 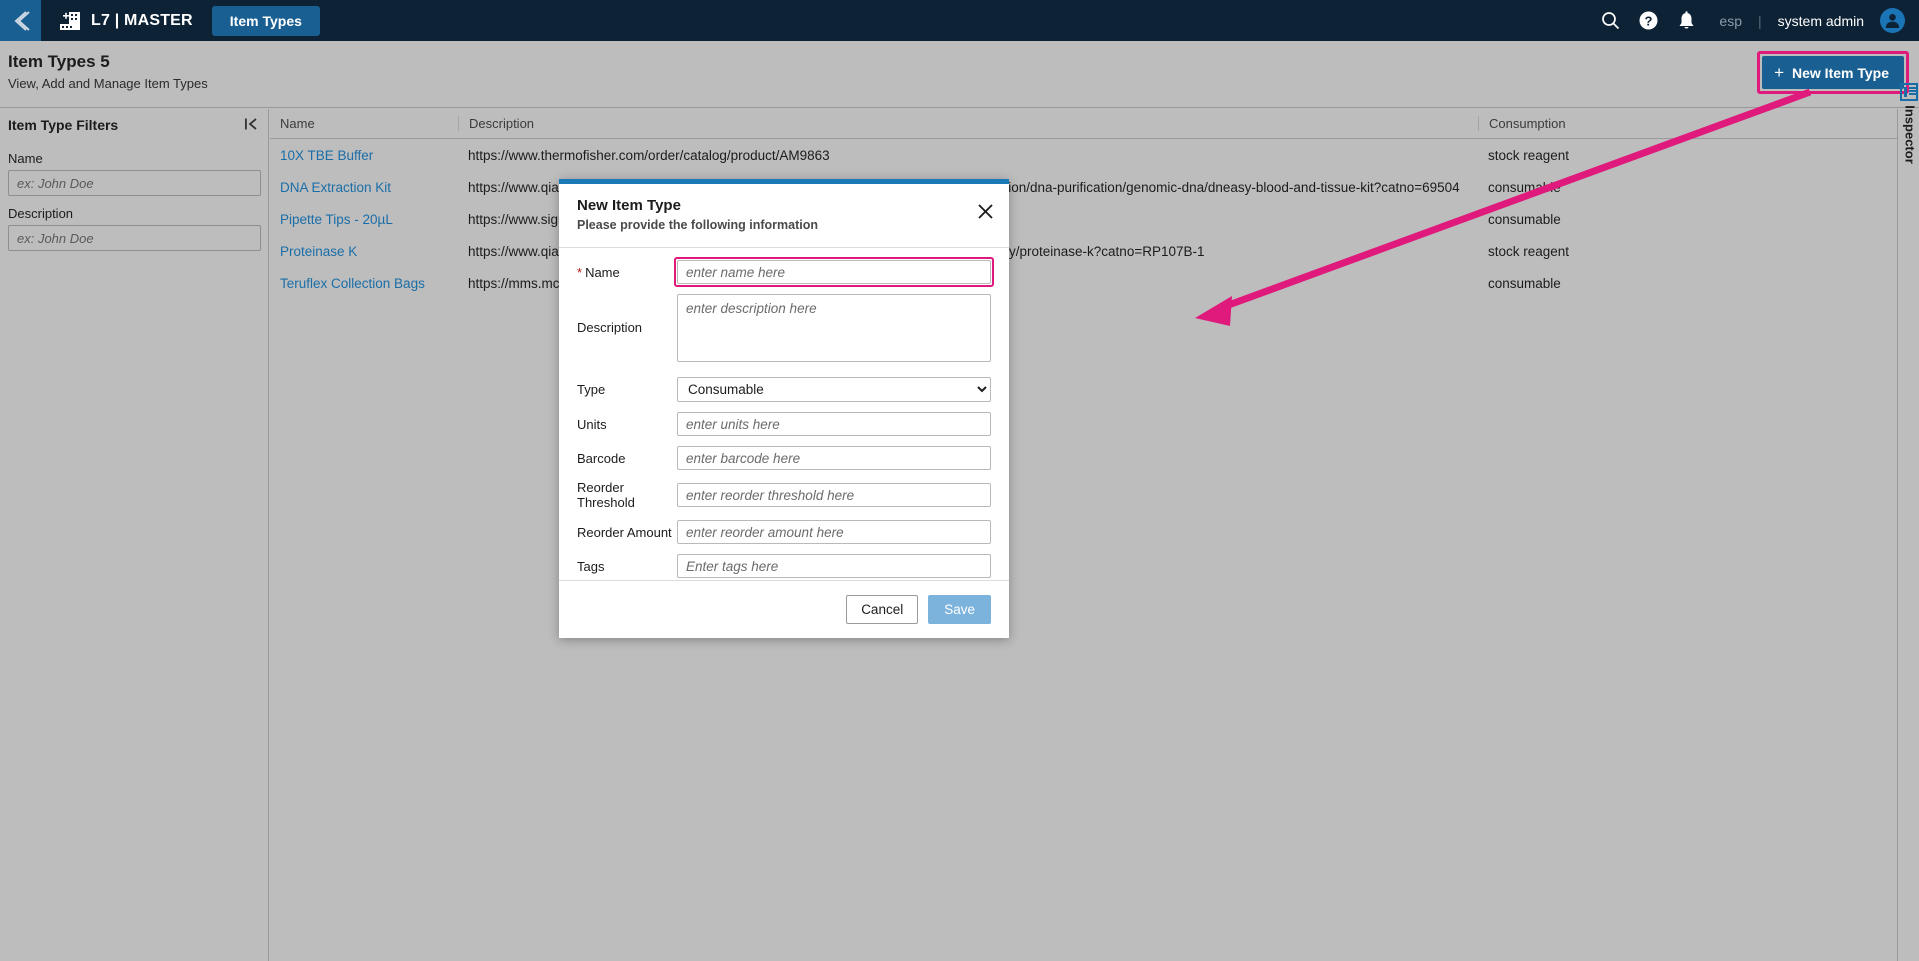 What do you see at coordinates (1840, 72) in the screenshot?
I see `new-item-type-label: New Item Type` at bounding box center [1840, 72].